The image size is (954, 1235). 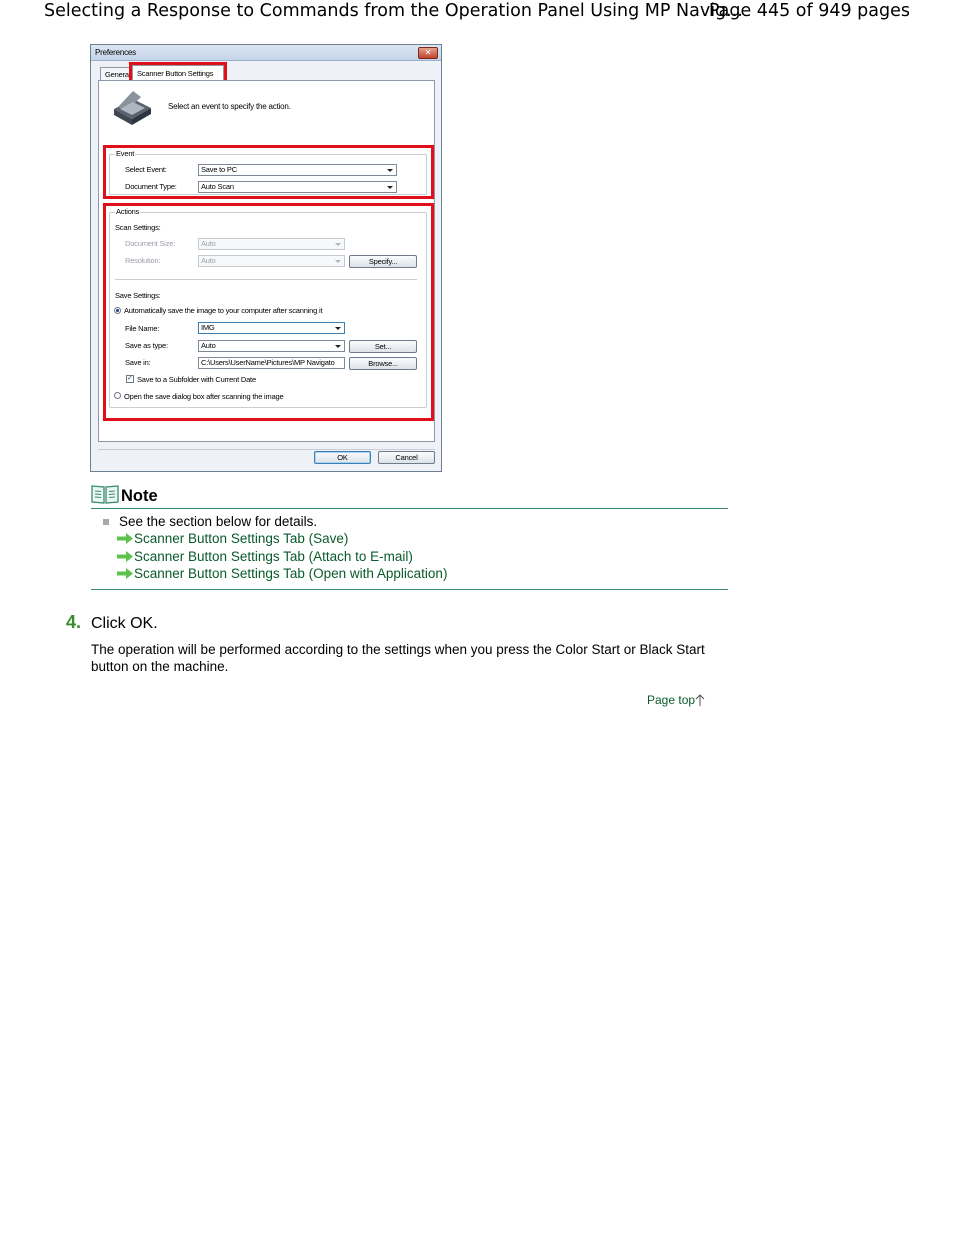 What do you see at coordinates (132, 108) in the screenshot?
I see `scanner-icon` at bounding box center [132, 108].